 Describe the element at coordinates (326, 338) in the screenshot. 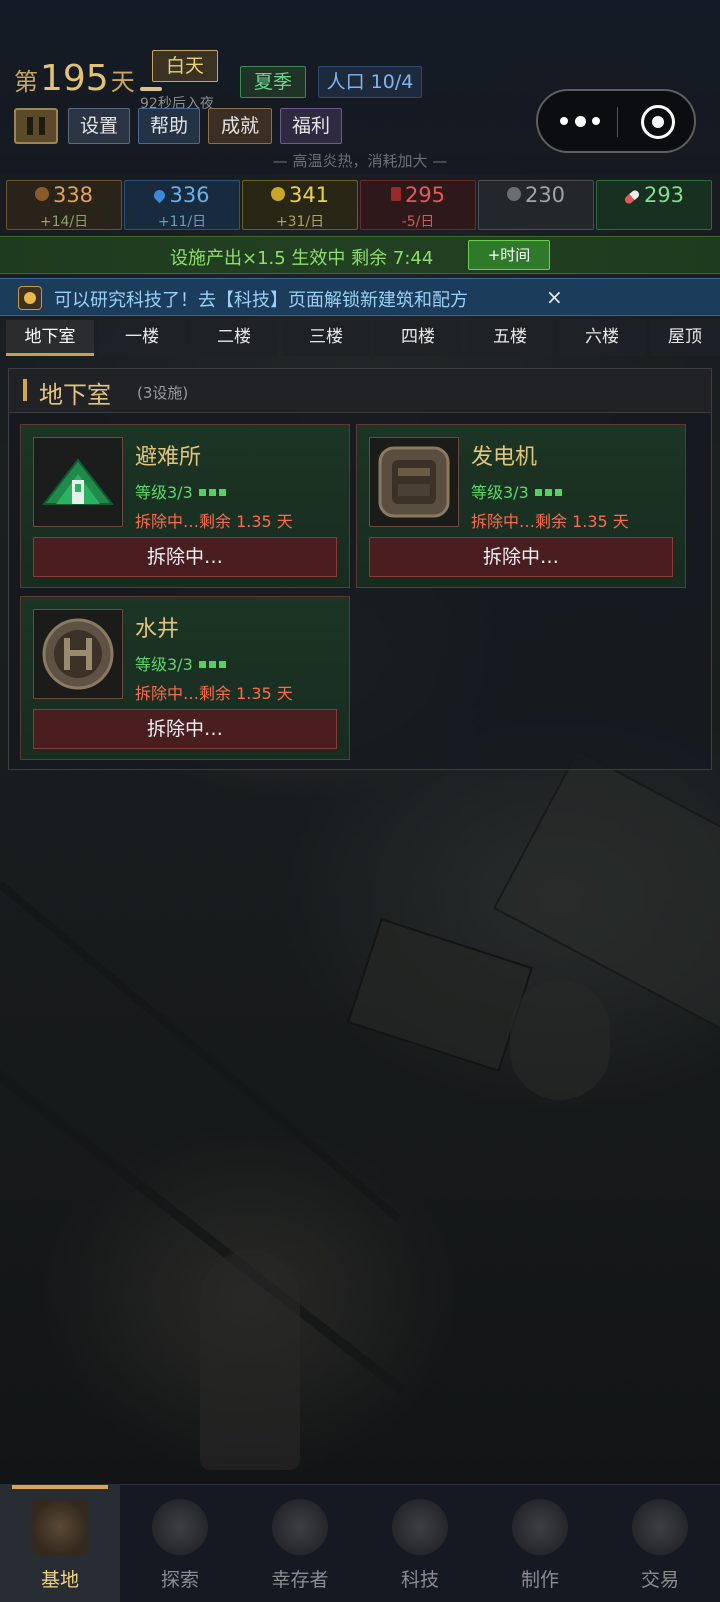

I see `tab-floor-3: 三楼` at that location.